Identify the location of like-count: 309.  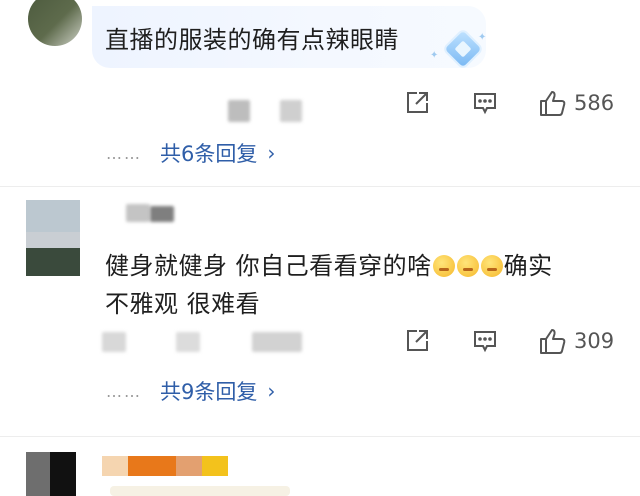
(594, 341).